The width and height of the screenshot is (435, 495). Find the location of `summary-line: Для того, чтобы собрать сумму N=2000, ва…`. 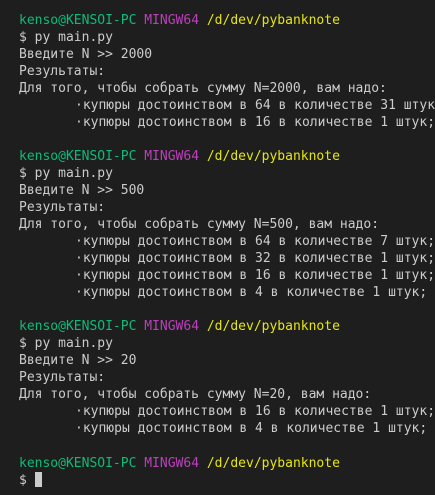

summary-line: Для того, чтобы собрать сумму N=2000, ва… is located at coordinates (203, 88).